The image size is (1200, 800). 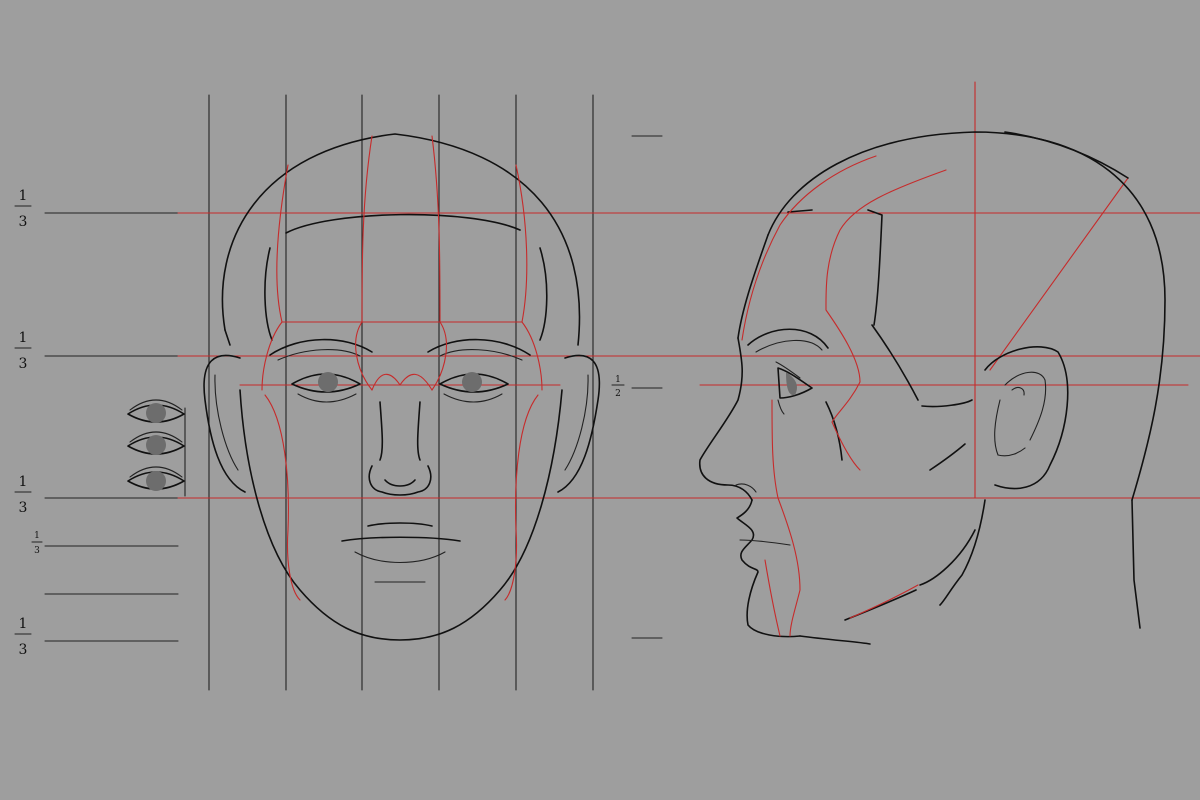 I want to click on side-neck-back, so click(x=1136, y=564).